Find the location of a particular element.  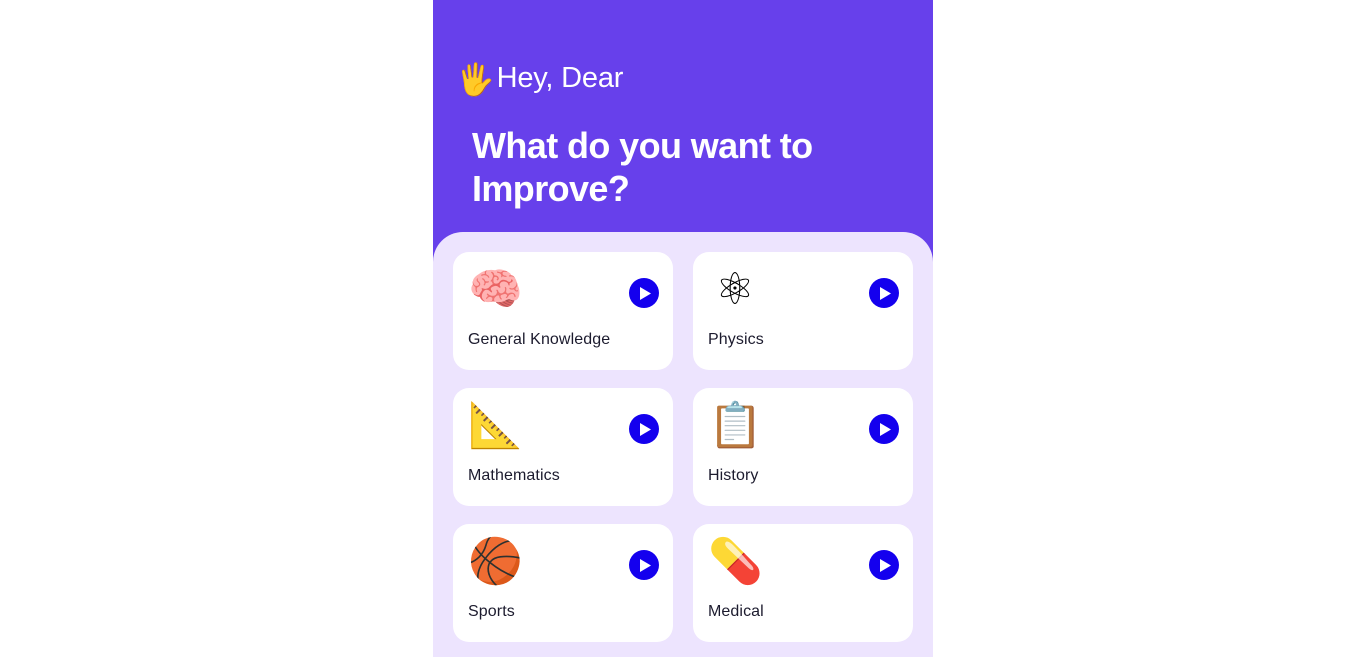

category-label: Sports is located at coordinates (491, 611).